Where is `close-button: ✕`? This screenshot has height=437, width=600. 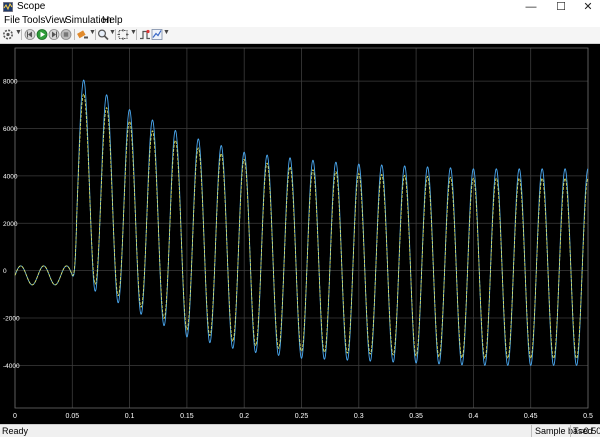
close-button: ✕ is located at coordinates (587, 7).